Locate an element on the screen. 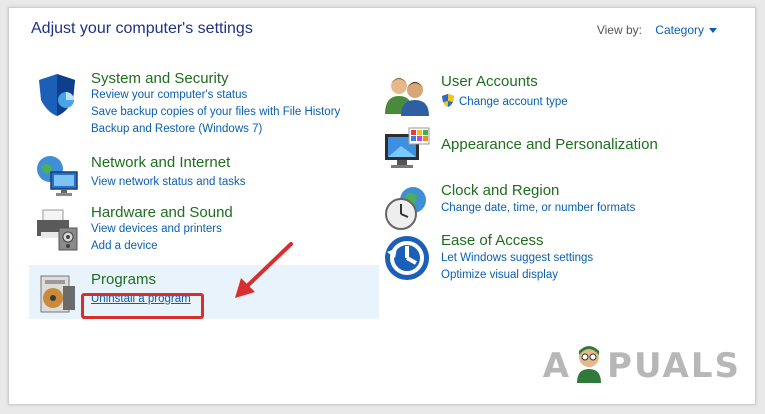  view-by: View by: Category is located at coordinates (657, 30).